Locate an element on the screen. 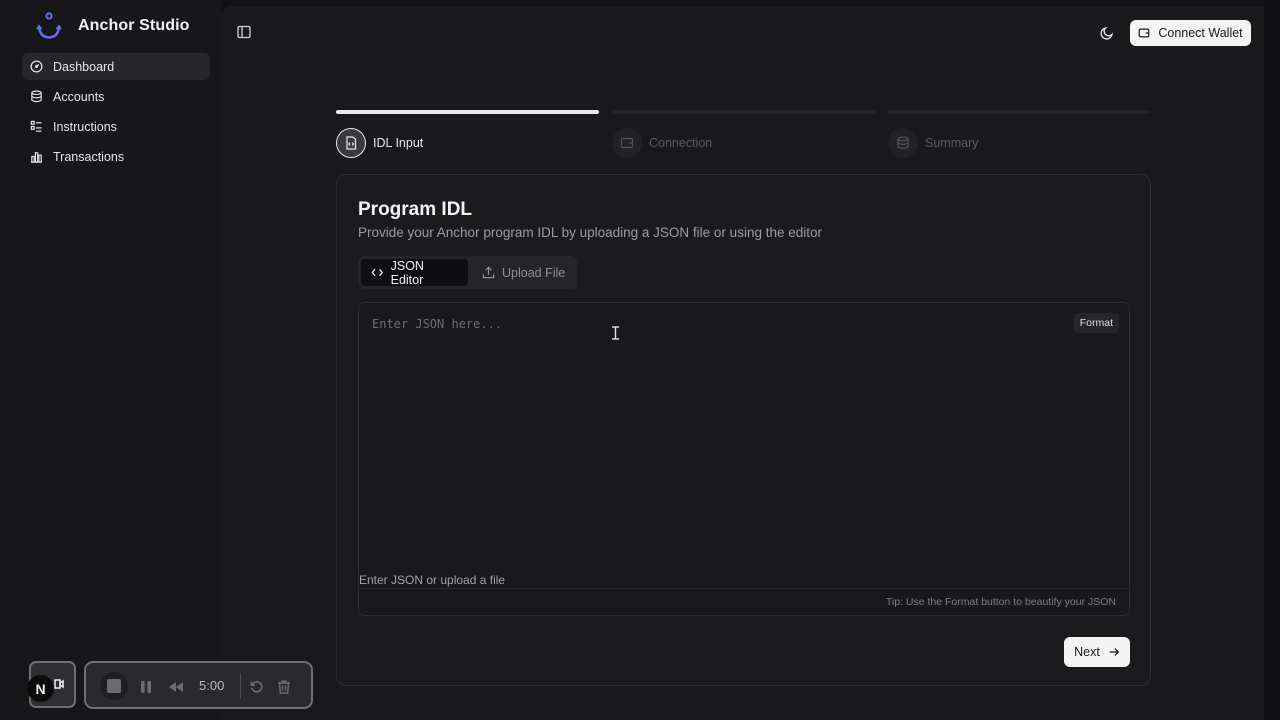 This screenshot has height=720, width=1280. sidebar-item-label: Accounts is located at coordinates (79, 96).